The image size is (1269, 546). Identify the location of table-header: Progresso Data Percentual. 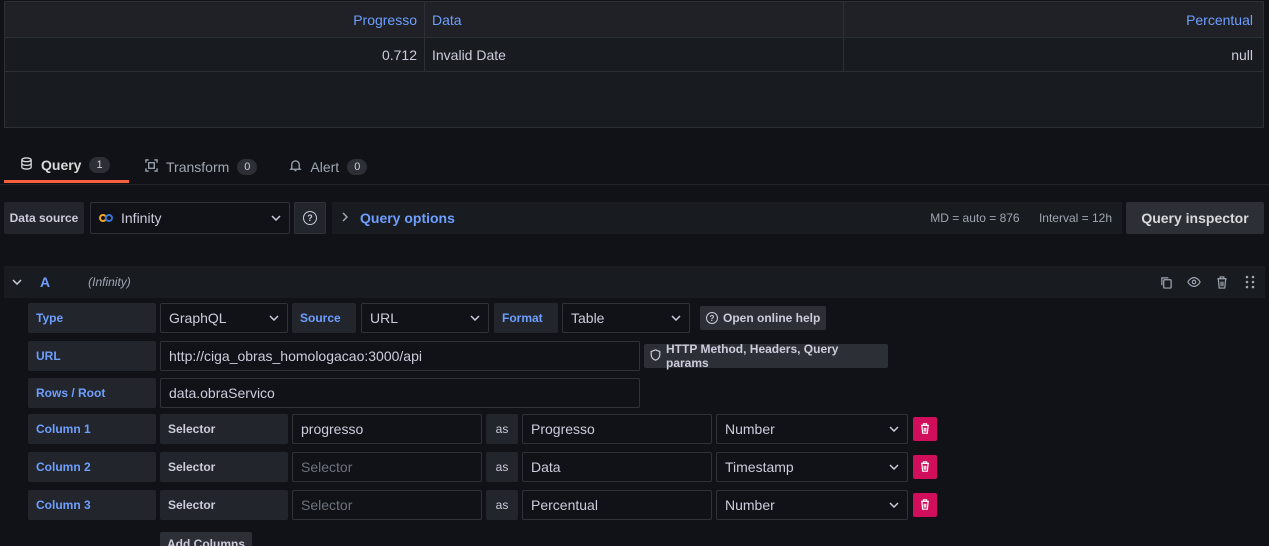
(634, 20).